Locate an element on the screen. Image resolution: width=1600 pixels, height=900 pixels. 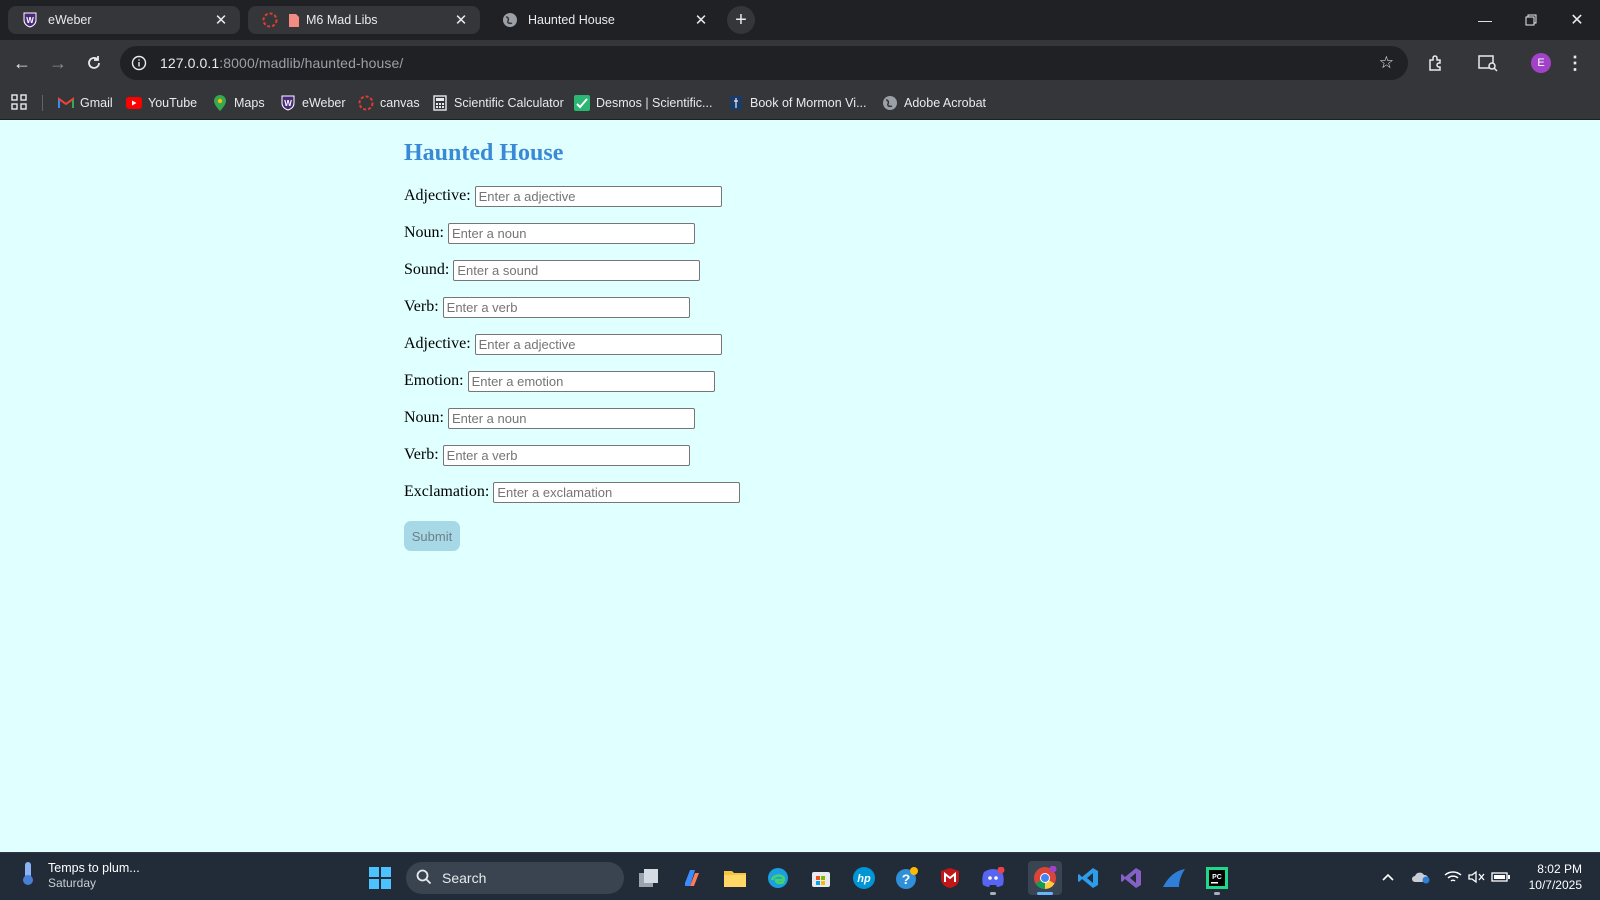
microsoft-store-icon is located at coordinates (821, 878).